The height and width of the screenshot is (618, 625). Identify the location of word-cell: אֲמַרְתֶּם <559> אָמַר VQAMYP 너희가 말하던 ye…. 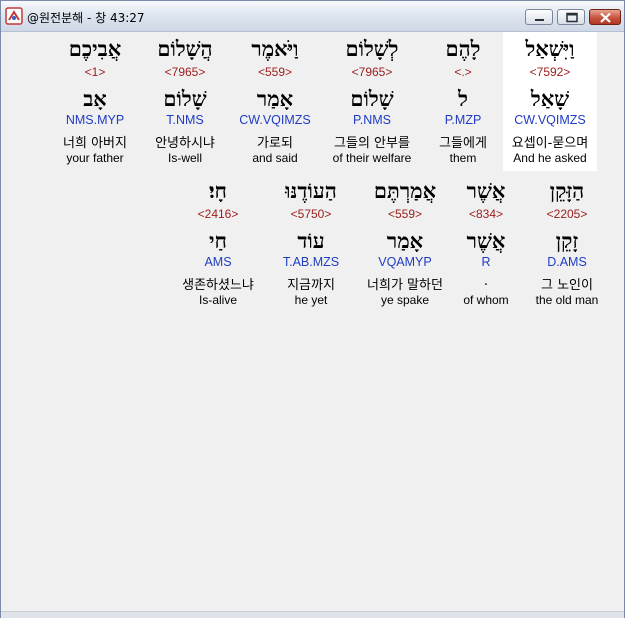
(405, 243).